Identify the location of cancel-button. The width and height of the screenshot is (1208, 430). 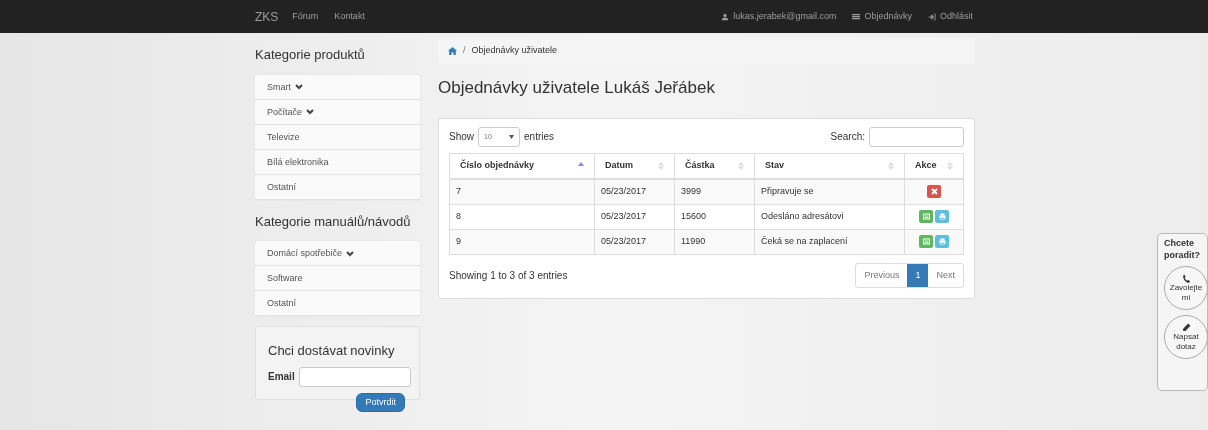
(934, 191).